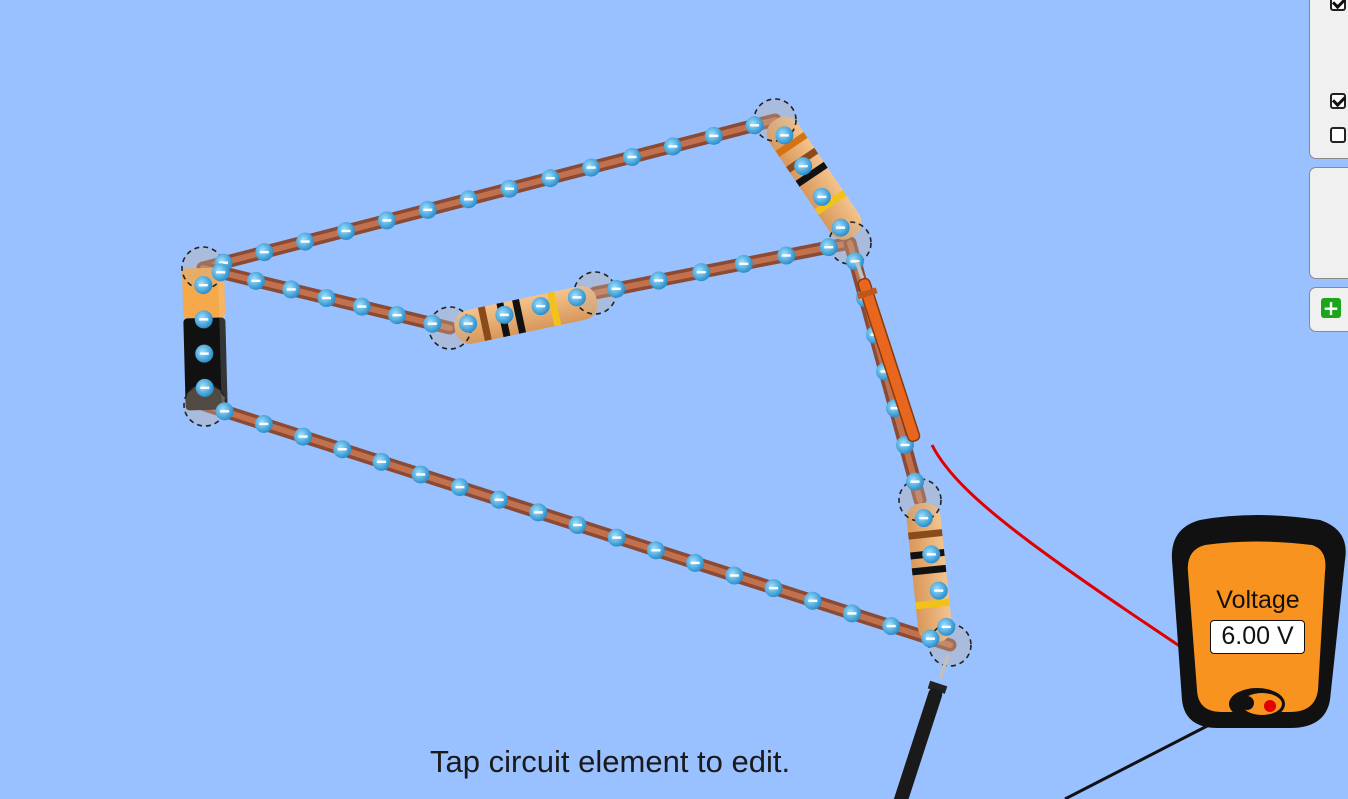 This screenshot has width=1348, height=799. I want to click on voltmeter-title: Voltage, so click(1258, 600).